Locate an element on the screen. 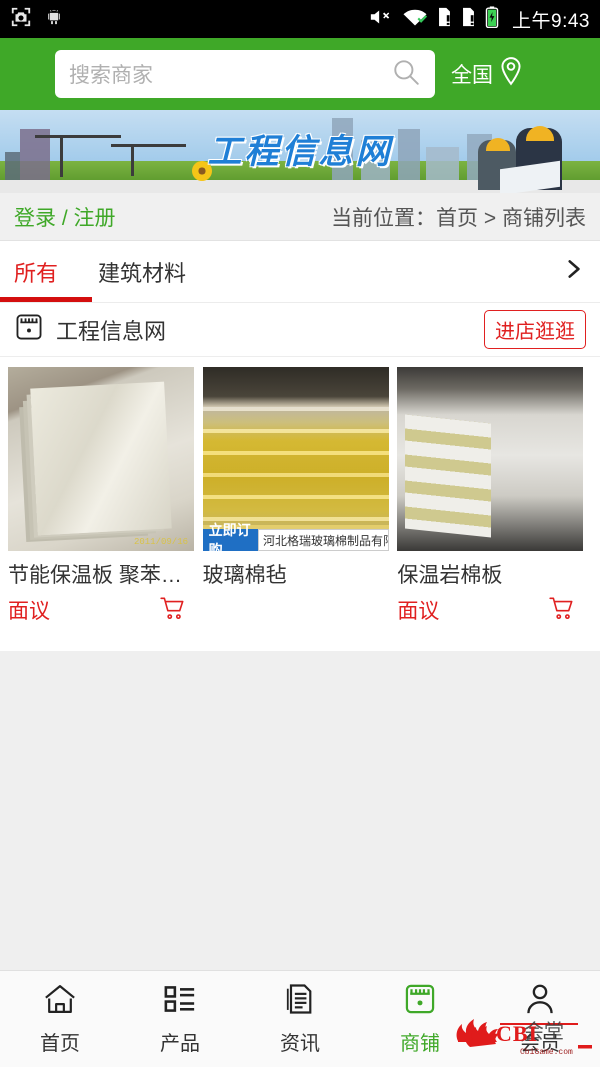 The image size is (600, 1067). cbi-watermark: 会堂 CBI CbiGame.com is located at coordinates (523, 1033).